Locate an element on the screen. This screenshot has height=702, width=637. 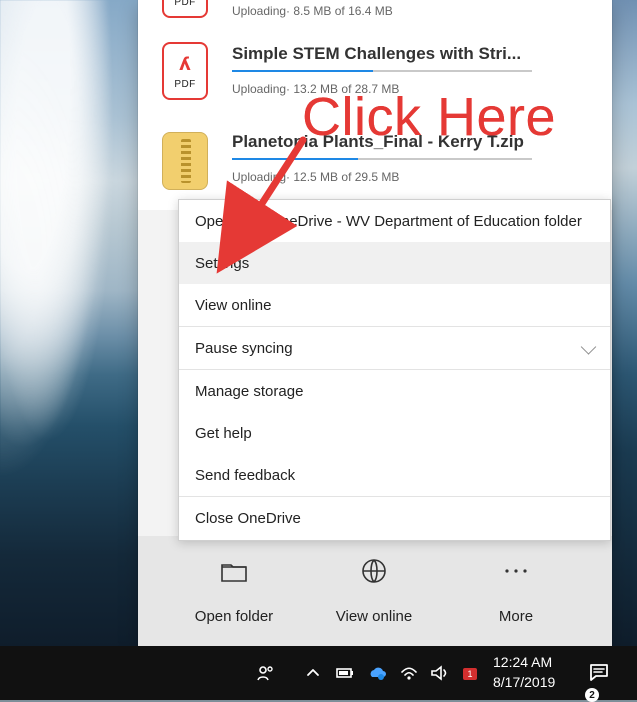
menu-item-view-online: View online is located at coordinates (394, 305).